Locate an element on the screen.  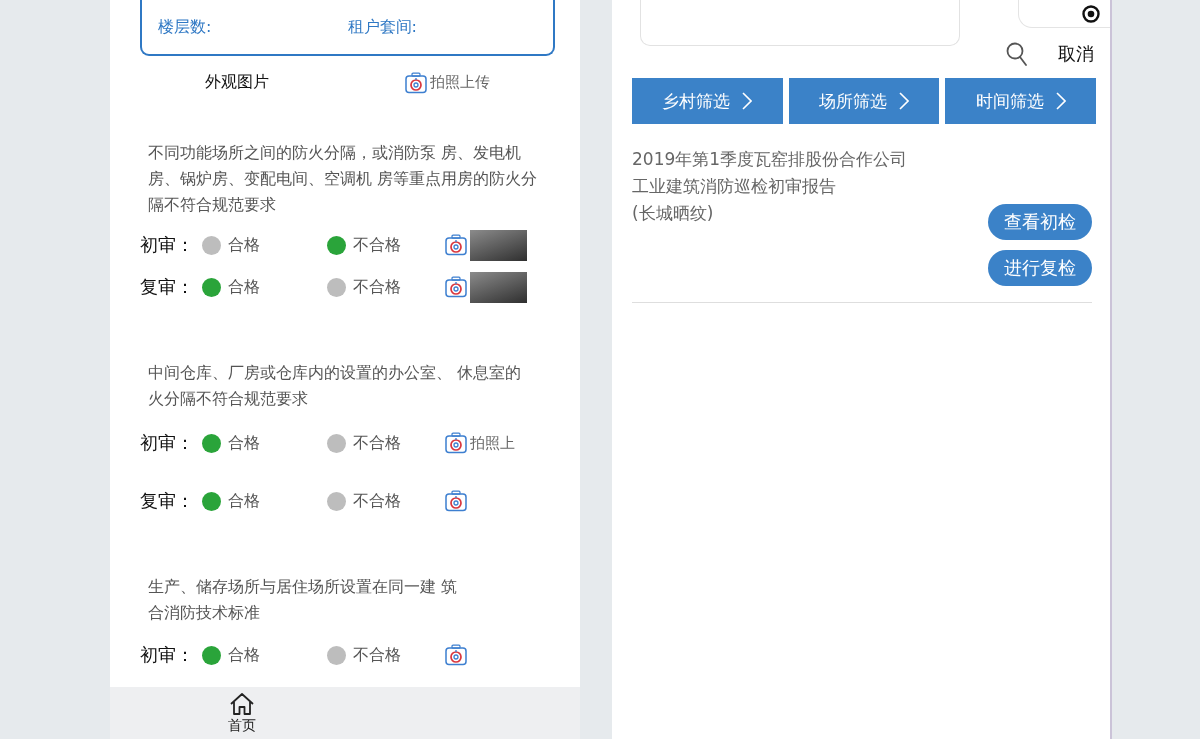
filter-button: 场所筛选 is located at coordinates (864, 101).